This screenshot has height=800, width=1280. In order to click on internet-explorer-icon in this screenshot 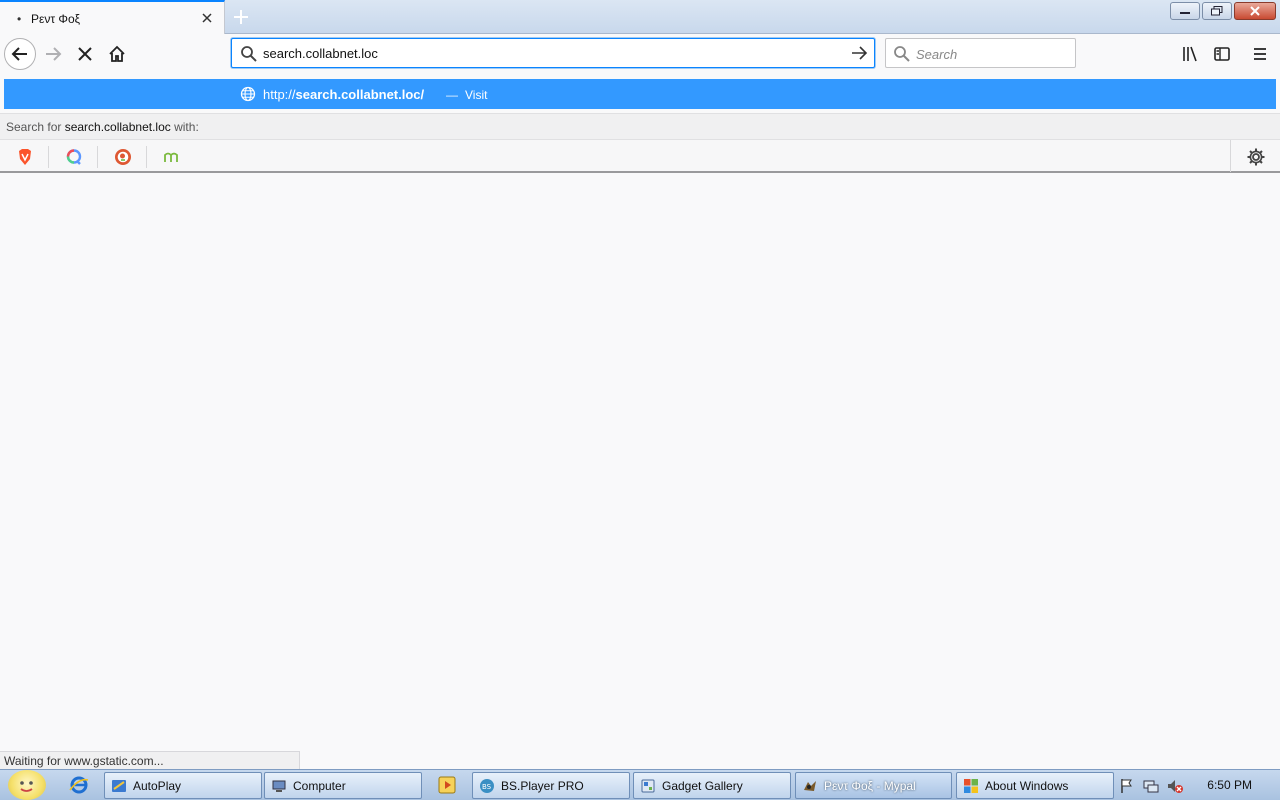, I will do `click(79, 785)`.